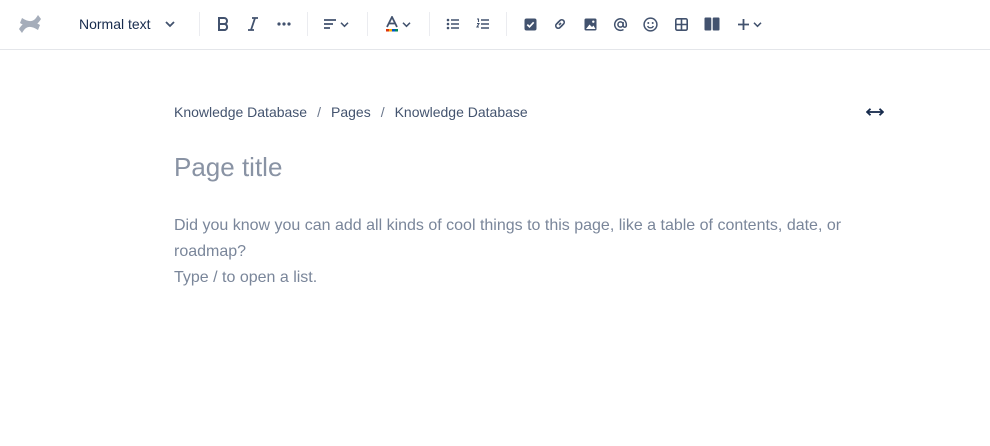 Image resolution: width=990 pixels, height=446 pixels. I want to click on link-icon, so click(560, 24).